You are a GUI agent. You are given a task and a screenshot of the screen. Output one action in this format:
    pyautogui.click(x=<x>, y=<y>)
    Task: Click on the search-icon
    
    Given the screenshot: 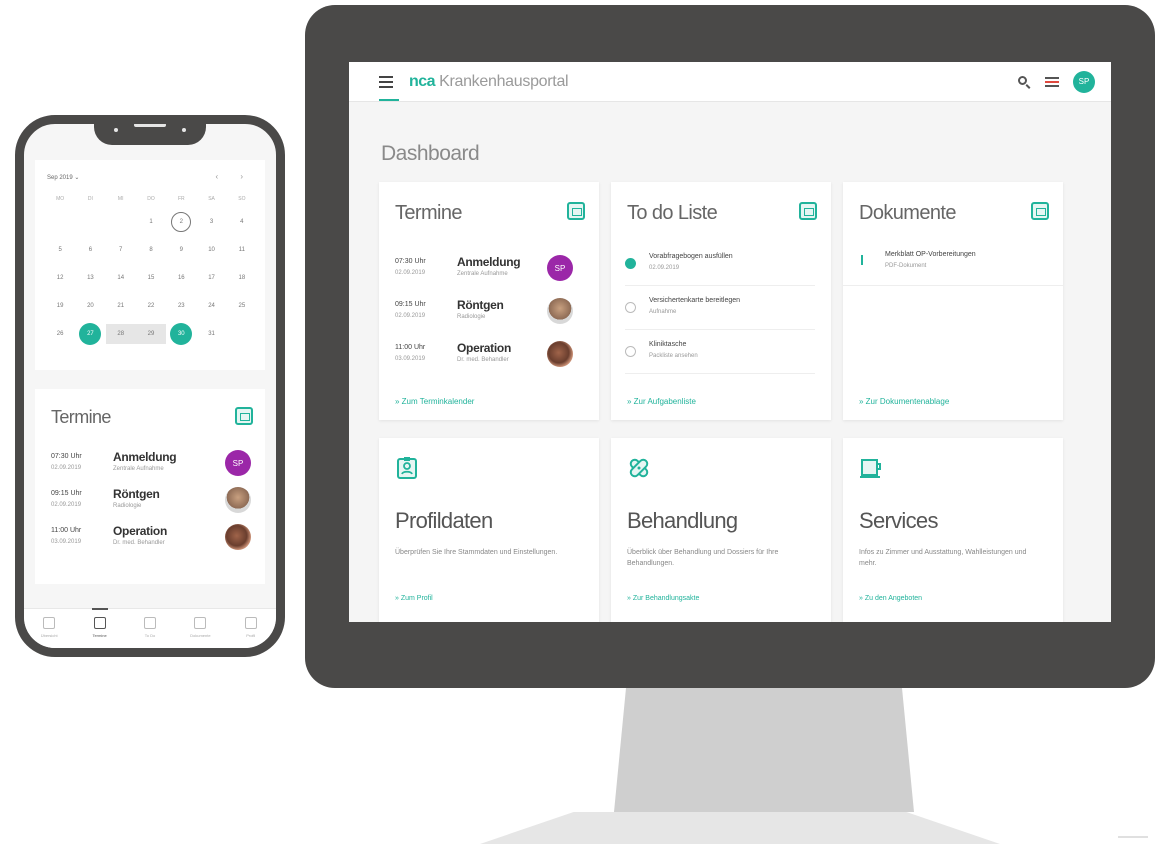 What is the action you would take?
    pyautogui.click(x=1024, y=82)
    